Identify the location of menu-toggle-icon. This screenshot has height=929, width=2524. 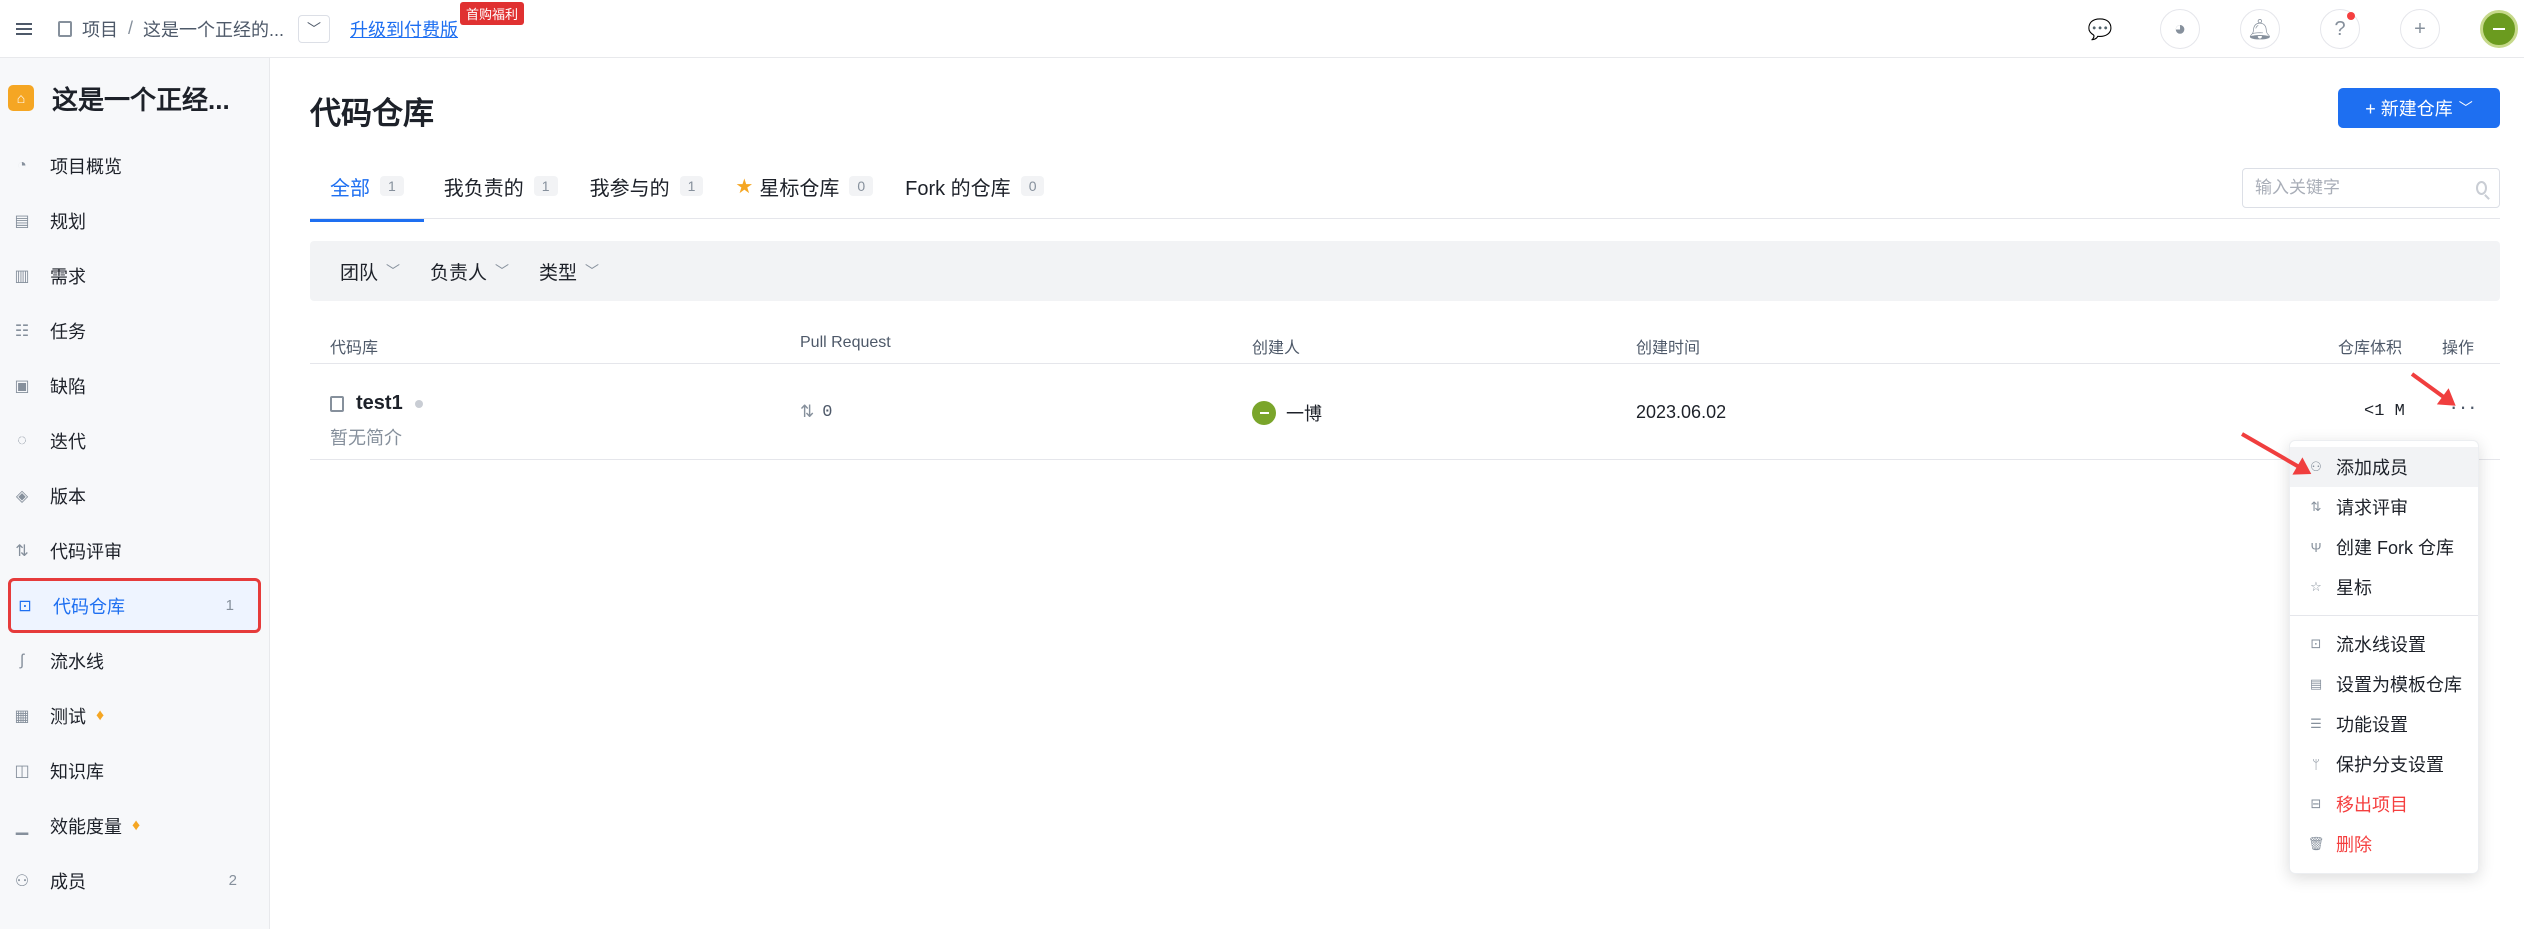
(24, 29).